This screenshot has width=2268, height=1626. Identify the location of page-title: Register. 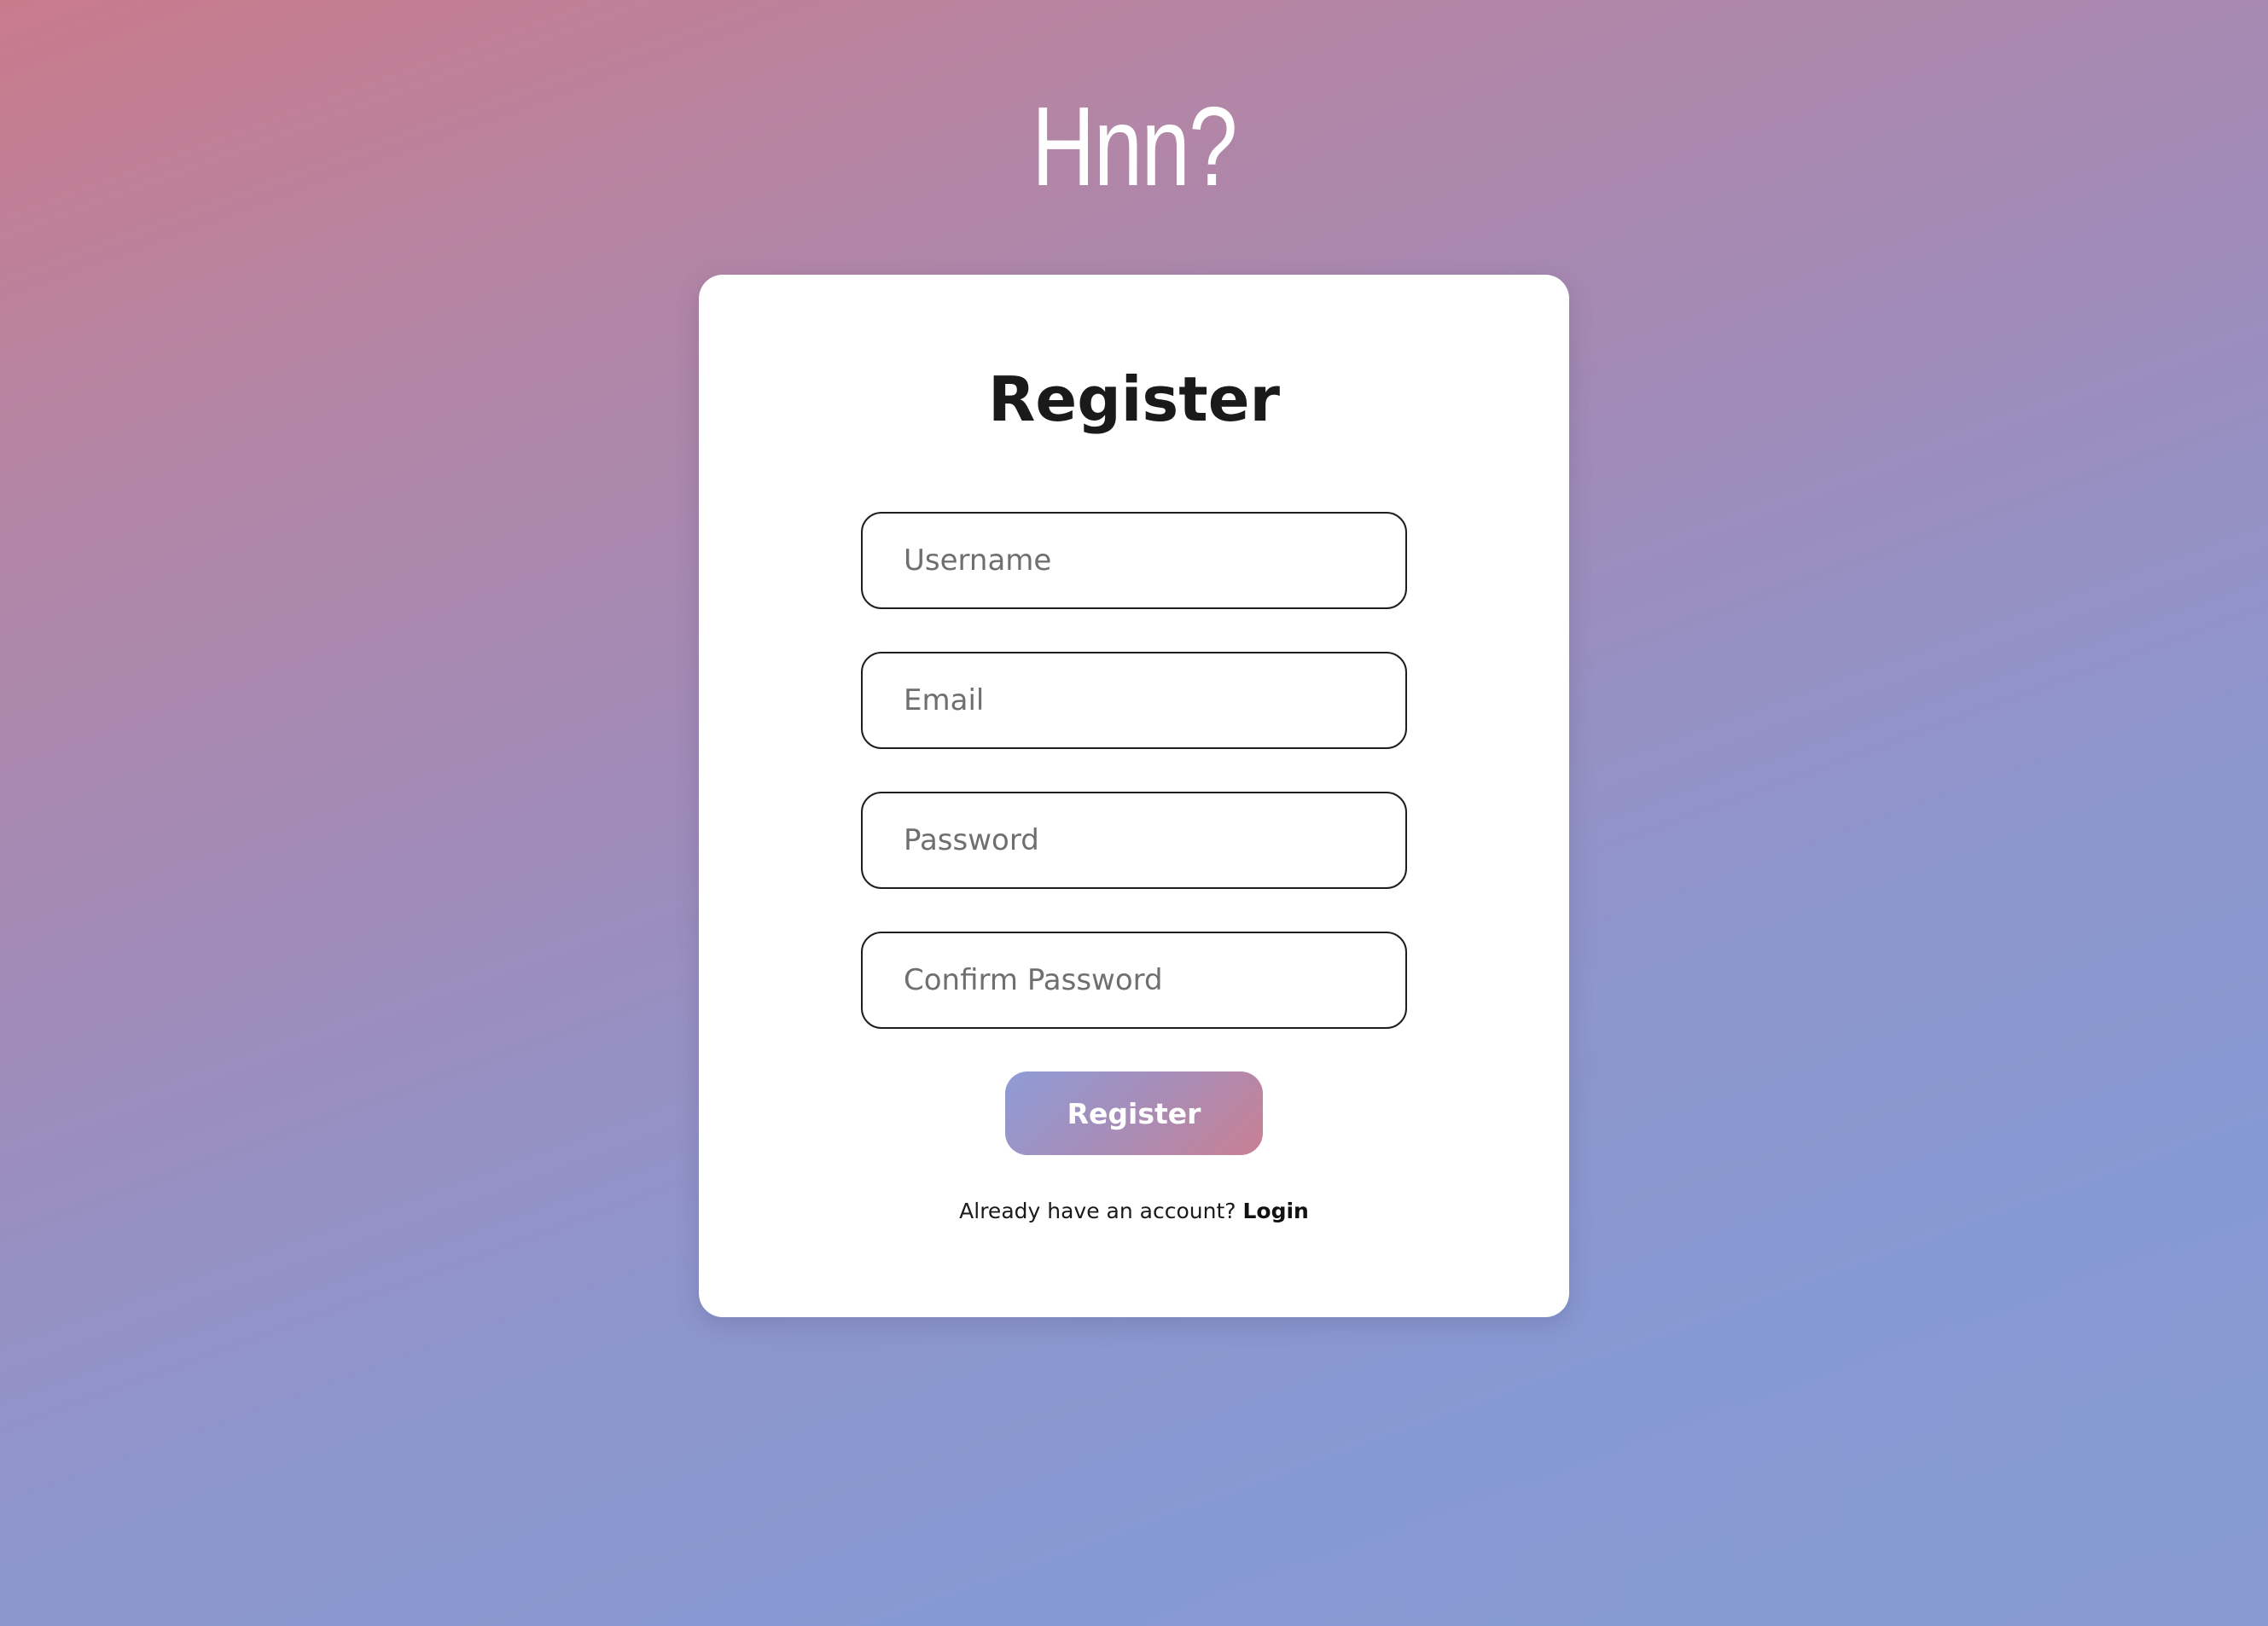
(1134, 399).